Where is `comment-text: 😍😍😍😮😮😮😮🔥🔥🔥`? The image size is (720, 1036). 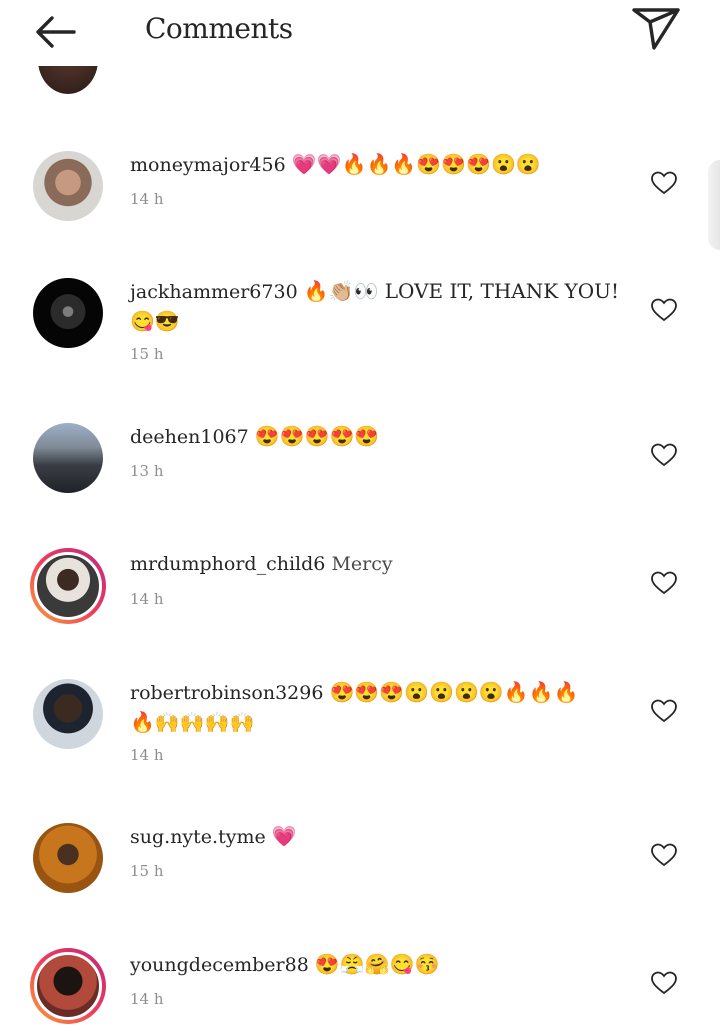
comment-text: 😍😍😍😮😮😮😮🔥🔥🔥 is located at coordinates (454, 692).